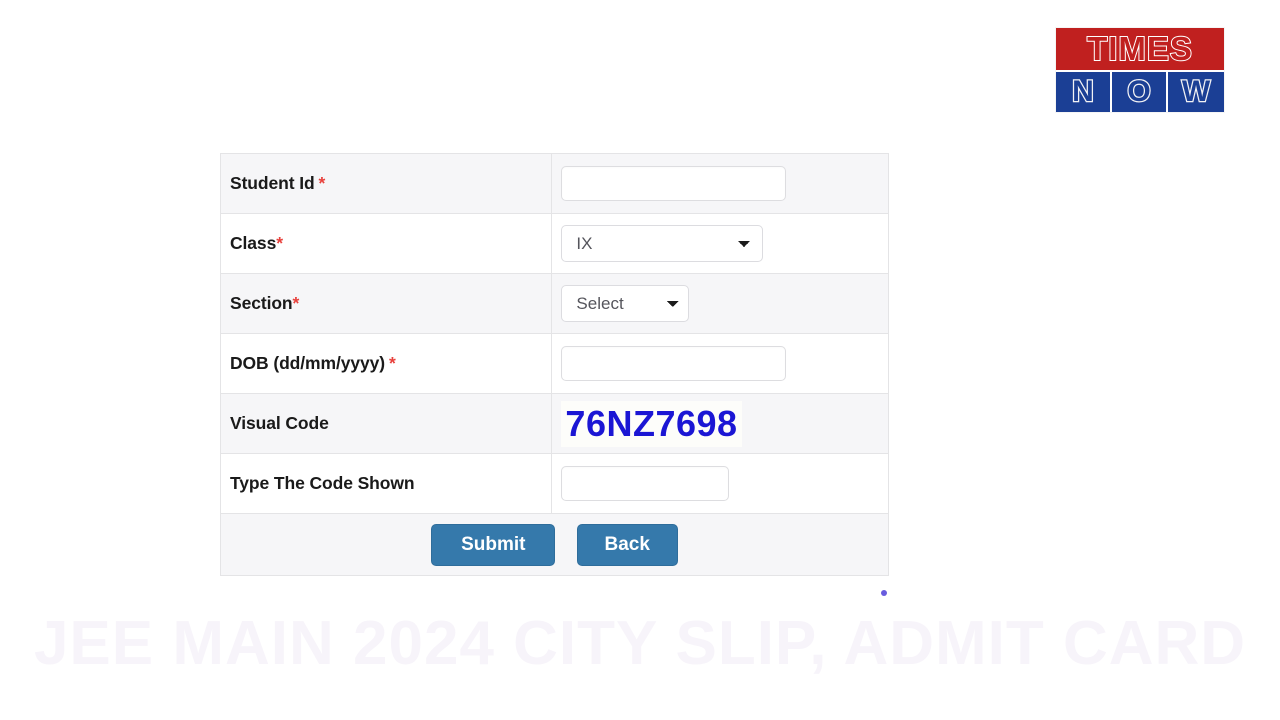 This screenshot has height=720, width=1280. I want to click on field-cell-section: Select, so click(720, 303).